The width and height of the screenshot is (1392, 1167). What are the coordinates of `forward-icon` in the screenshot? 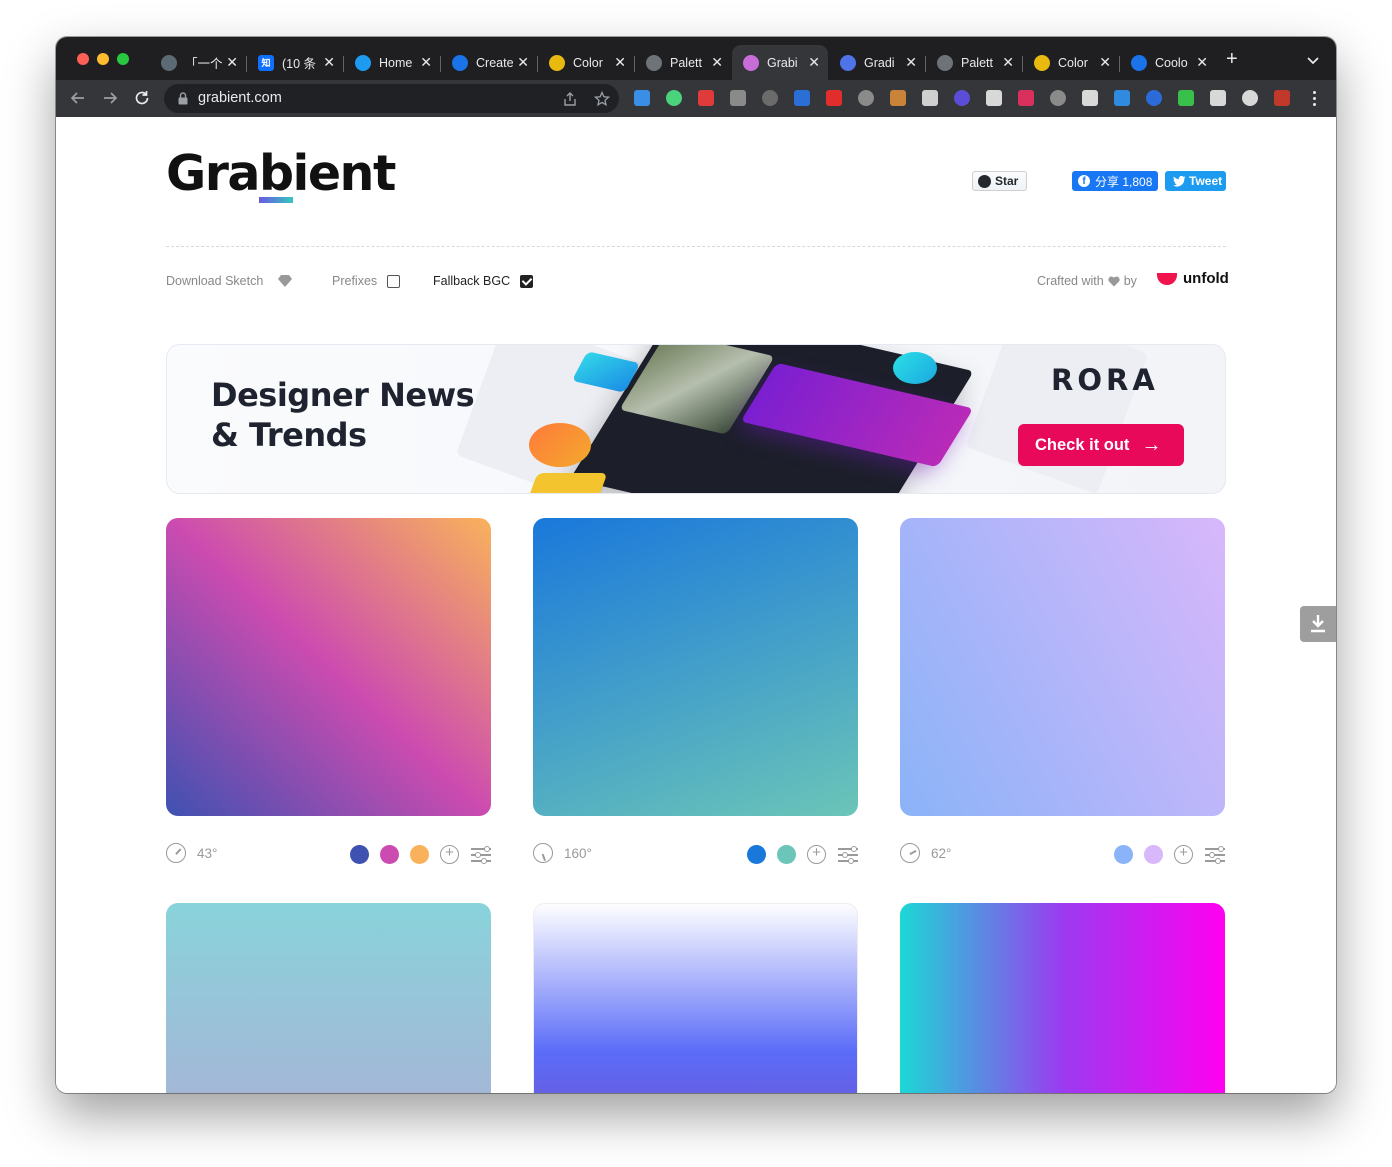 It's located at (110, 98).